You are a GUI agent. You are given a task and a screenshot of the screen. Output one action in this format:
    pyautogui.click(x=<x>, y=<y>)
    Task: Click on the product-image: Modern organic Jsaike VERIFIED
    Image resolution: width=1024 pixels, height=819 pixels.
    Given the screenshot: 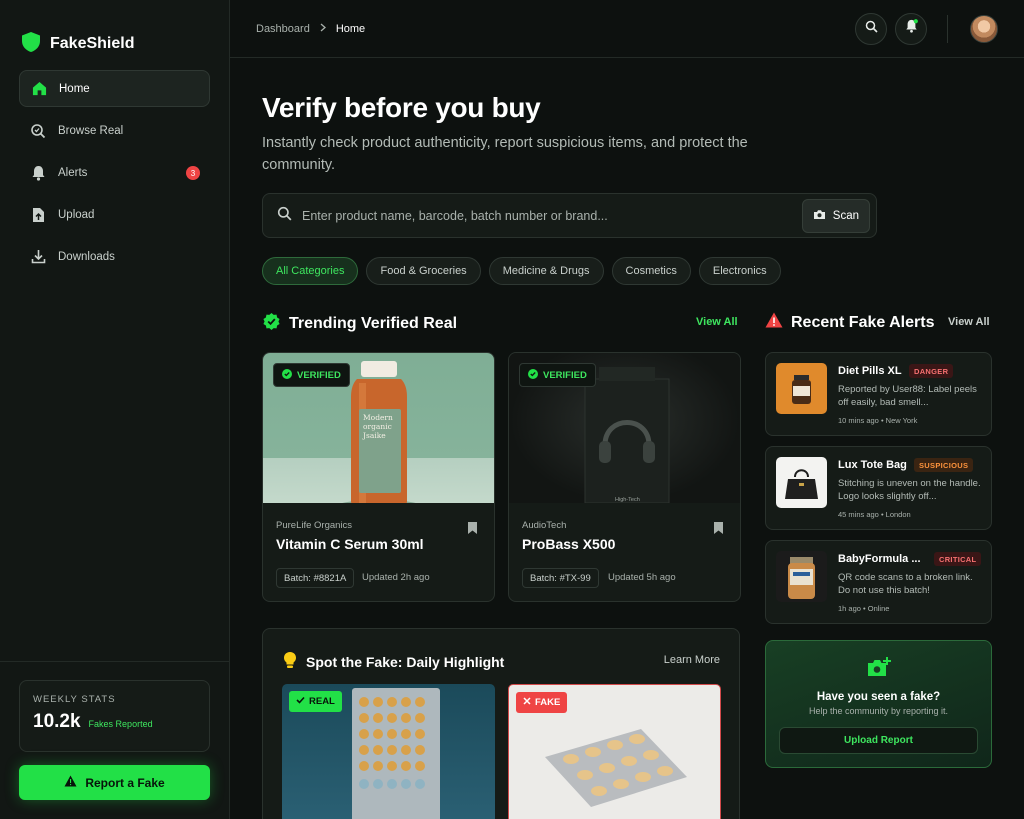 What is the action you would take?
    pyautogui.click(x=378, y=428)
    